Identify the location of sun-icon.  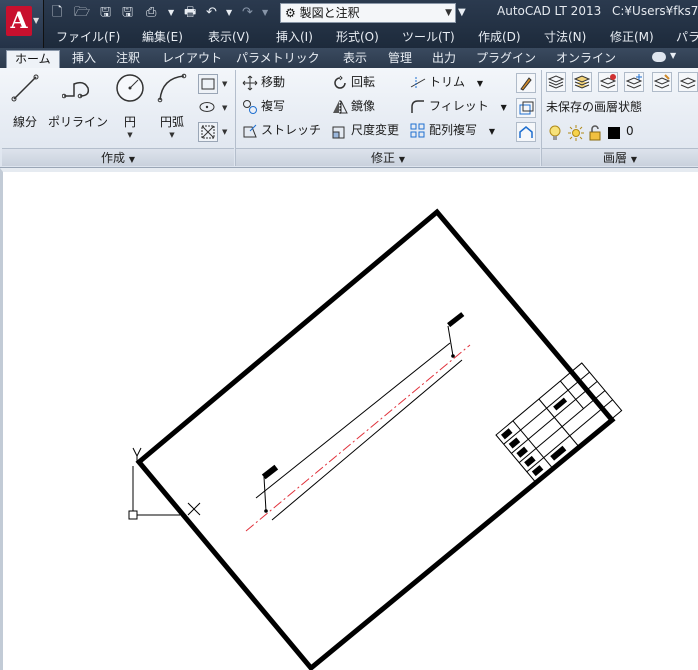
(576, 133).